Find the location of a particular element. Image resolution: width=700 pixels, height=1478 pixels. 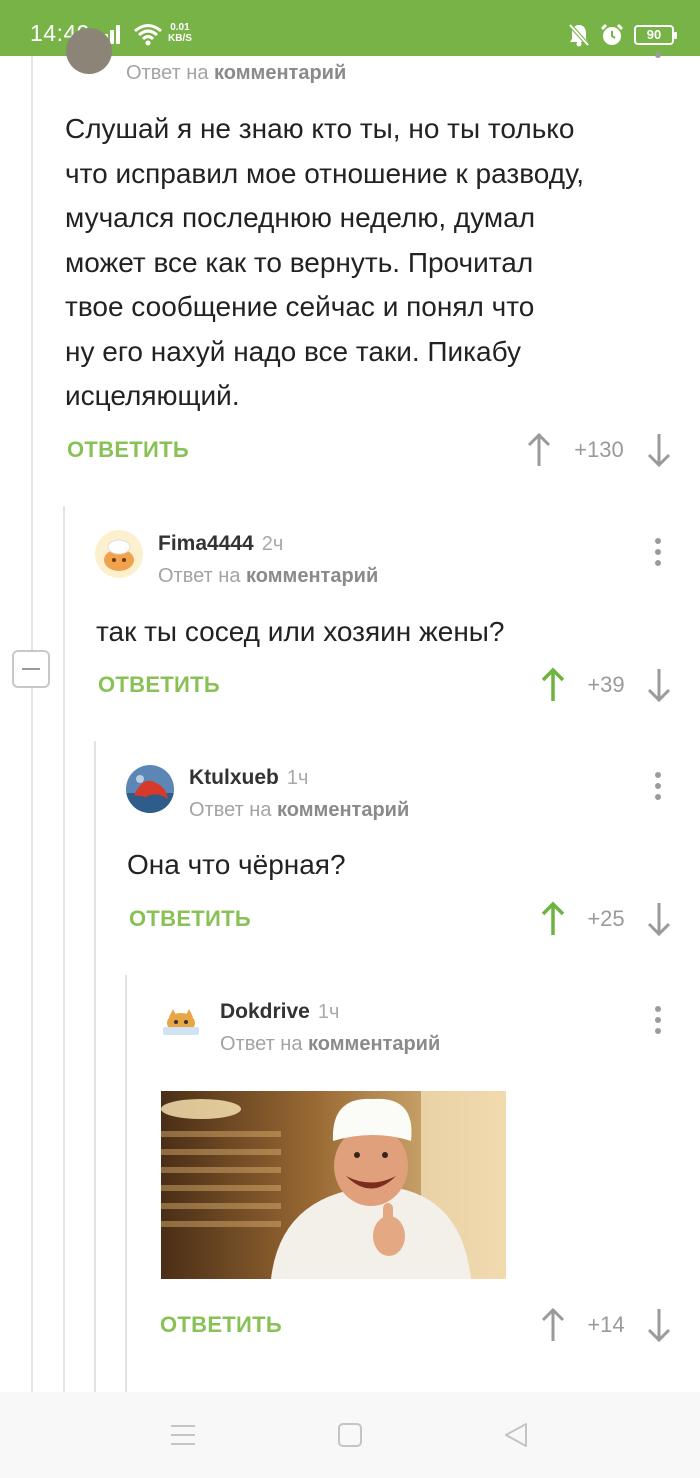

comment-text: Она что чёрная? is located at coordinates (236, 864).